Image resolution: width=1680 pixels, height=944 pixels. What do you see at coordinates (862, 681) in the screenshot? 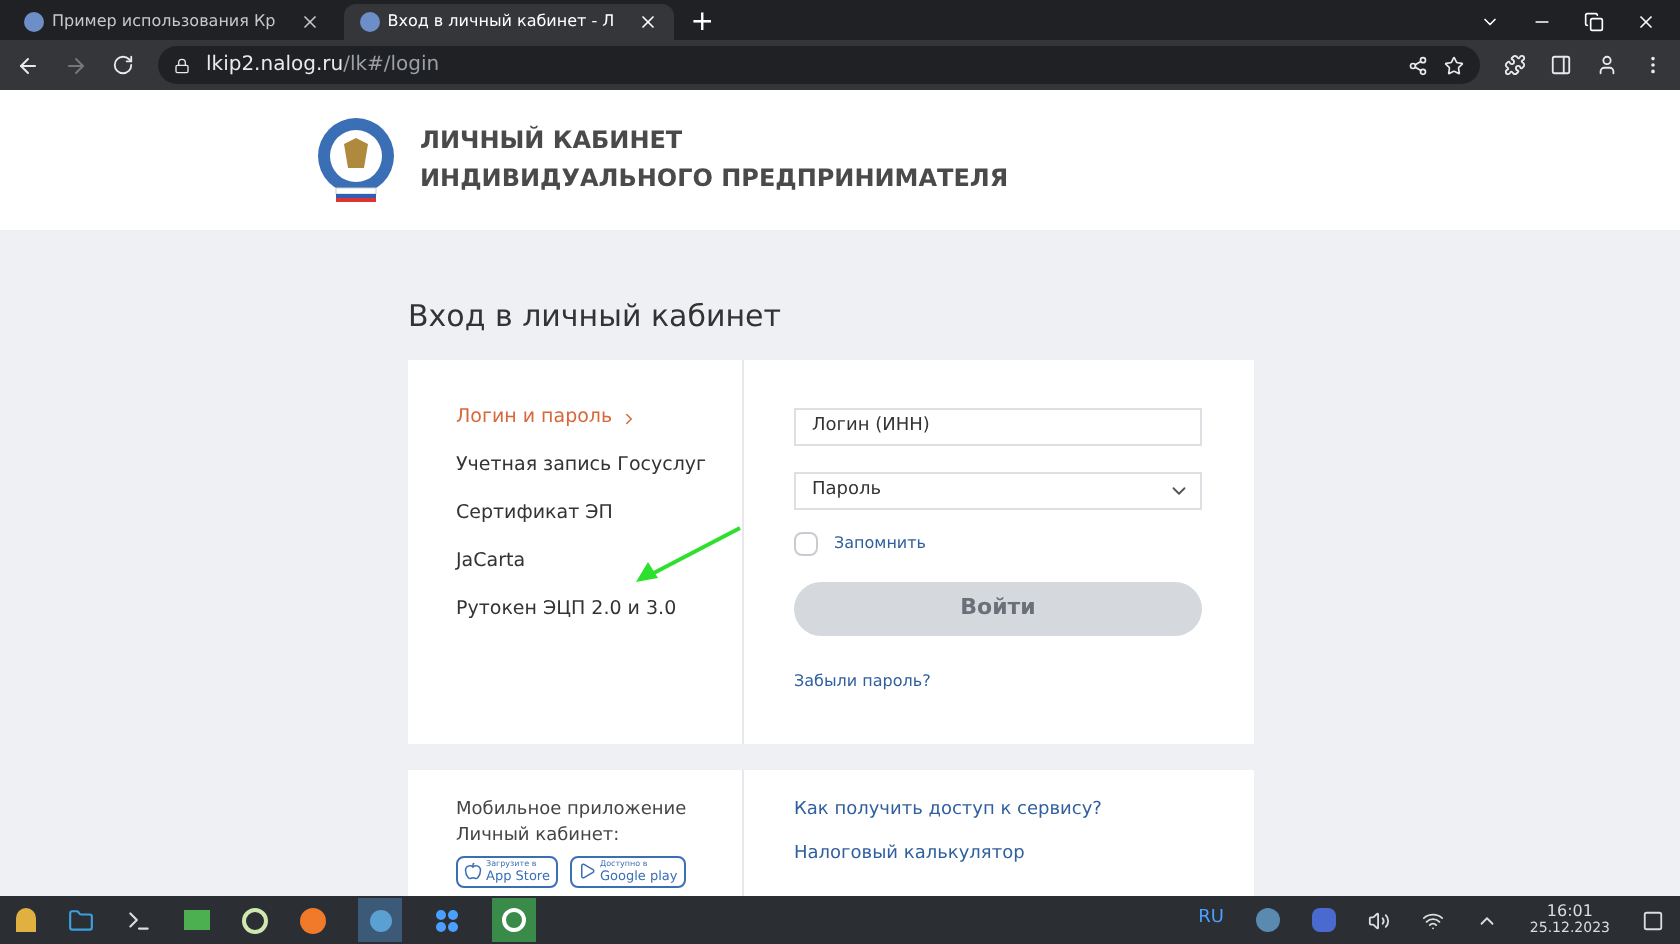
I see `forgot-password-link: Забыли пароль?` at bounding box center [862, 681].